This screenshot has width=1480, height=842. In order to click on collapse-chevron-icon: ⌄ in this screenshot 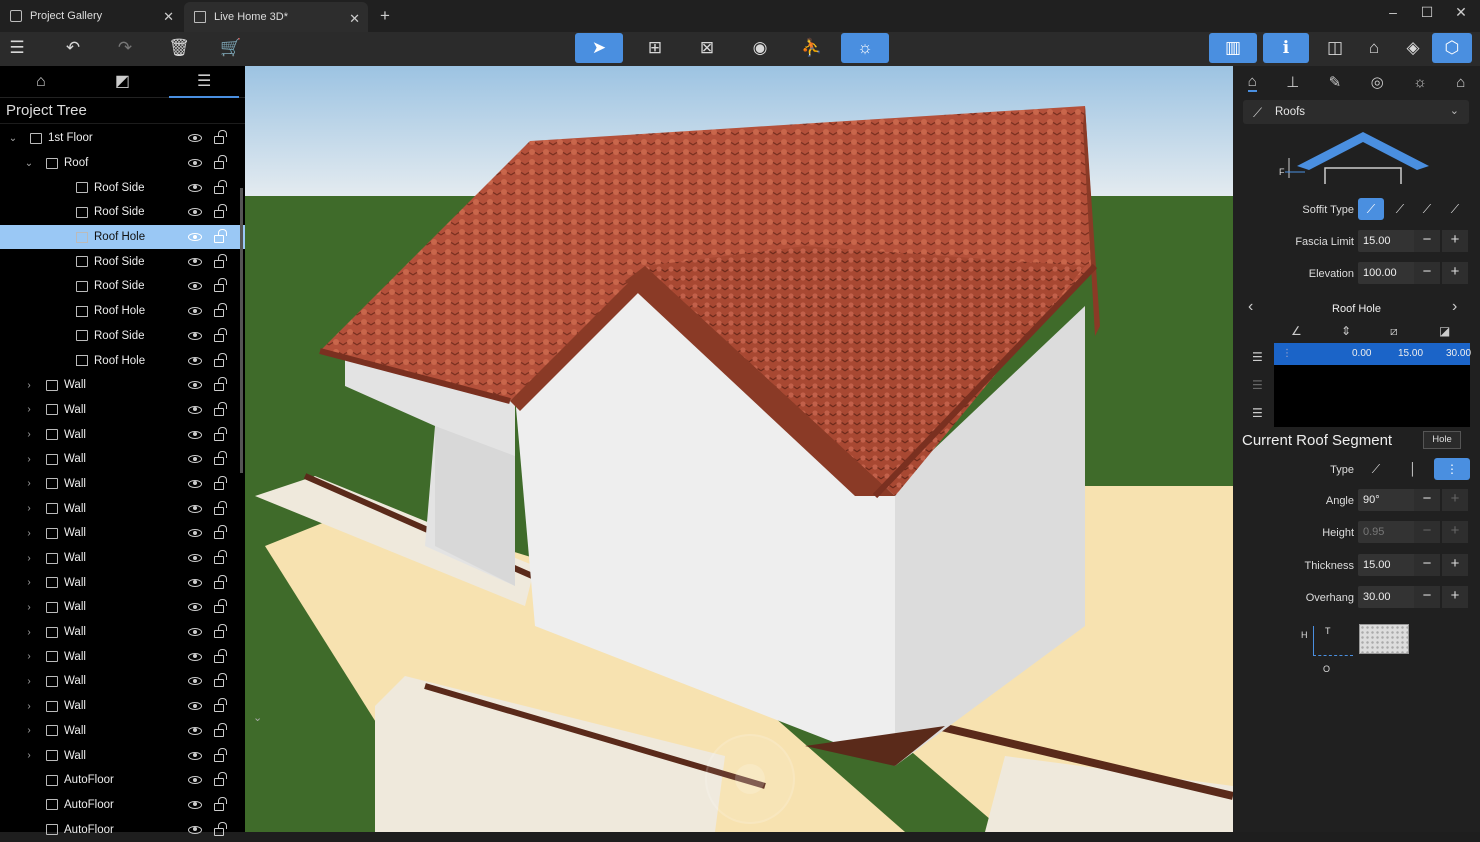, I will do `click(13, 138)`.